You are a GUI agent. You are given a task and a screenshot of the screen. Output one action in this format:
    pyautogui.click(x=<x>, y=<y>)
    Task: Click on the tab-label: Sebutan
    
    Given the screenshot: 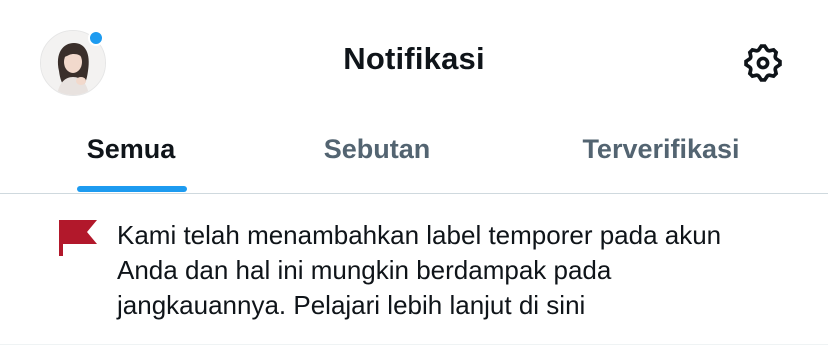 What is the action you would take?
    pyautogui.click(x=377, y=149)
    